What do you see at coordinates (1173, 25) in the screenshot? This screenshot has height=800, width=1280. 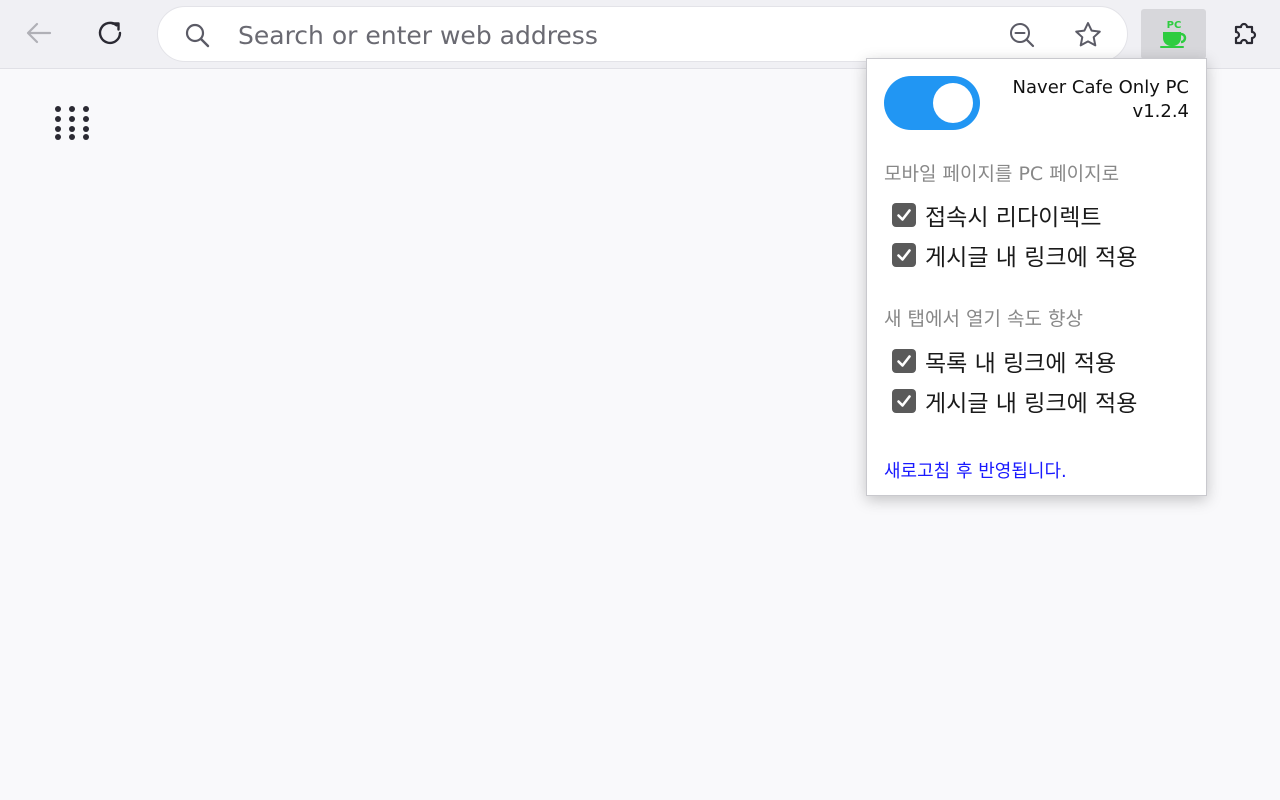 I see `extension-badge-text: PC` at bounding box center [1173, 25].